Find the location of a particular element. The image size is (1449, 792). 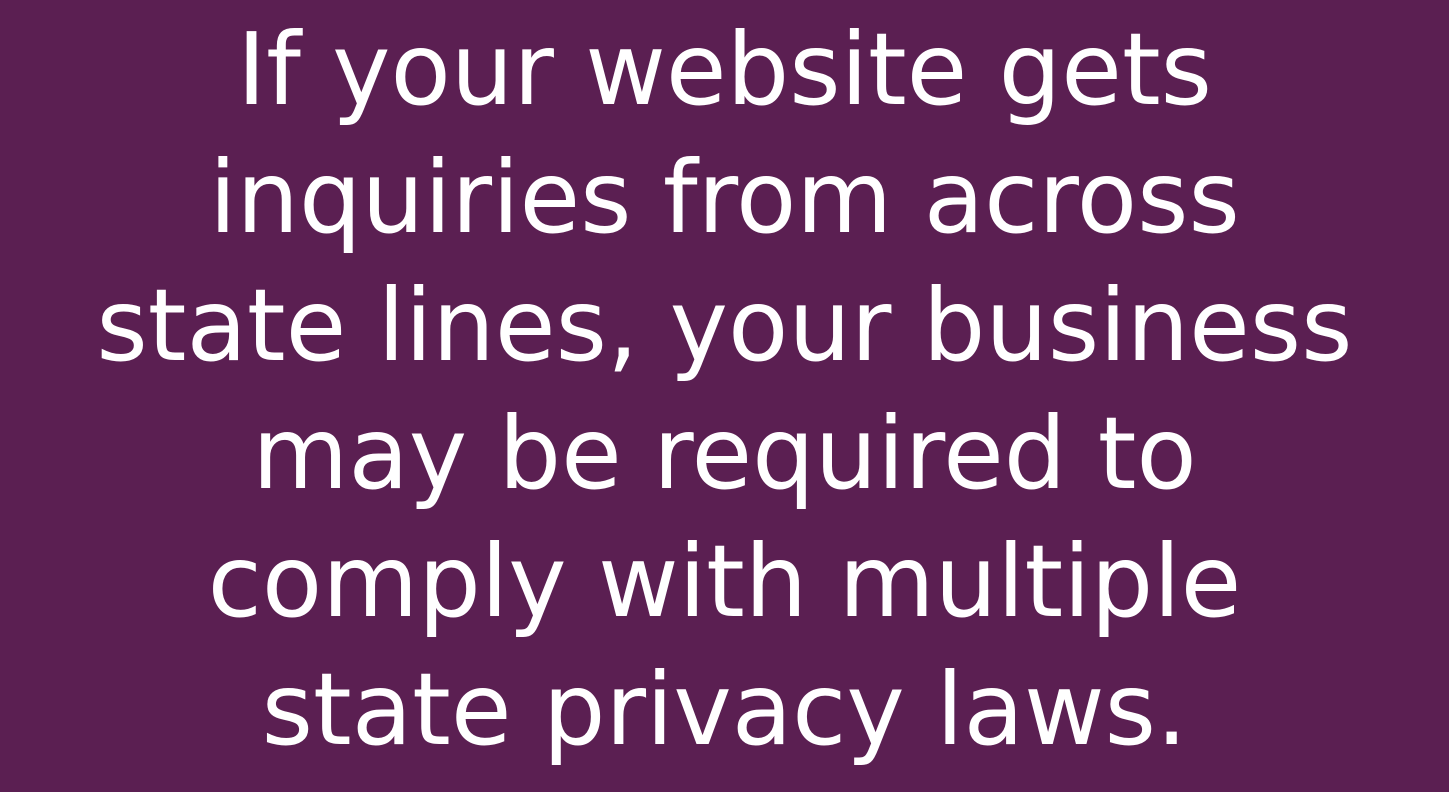

message-line-6: state privacy laws. is located at coordinates (724, 709).